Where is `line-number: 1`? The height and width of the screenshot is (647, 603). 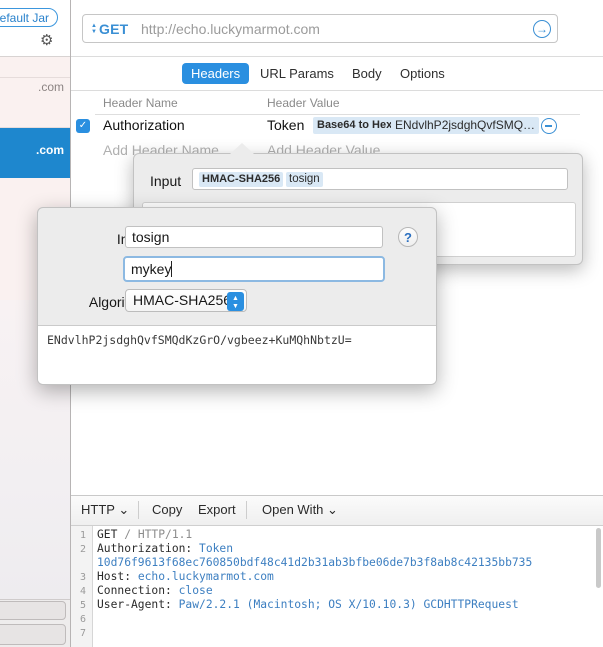
line-number: 1 is located at coordinates (82, 535).